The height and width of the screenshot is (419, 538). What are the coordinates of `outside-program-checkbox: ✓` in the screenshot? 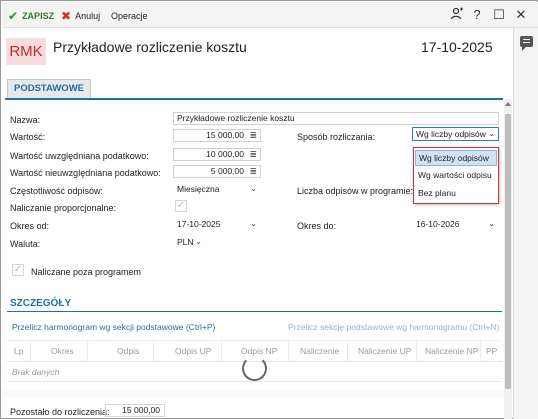 It's located at (18, 270).